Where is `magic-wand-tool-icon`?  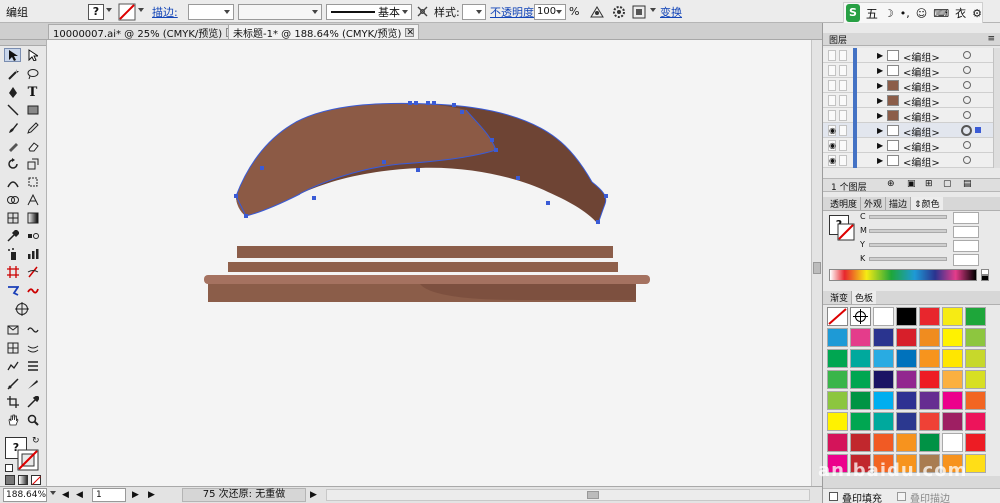 magic-wand-tool-icon is located at coordinates (12, 74).